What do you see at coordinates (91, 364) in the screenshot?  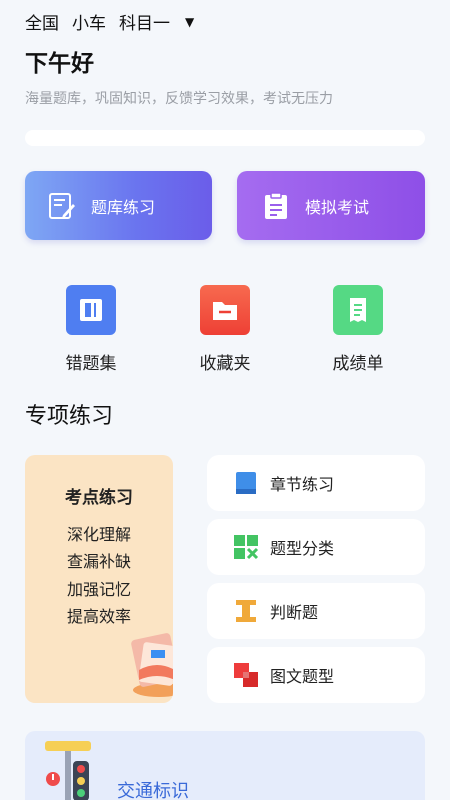 I see `wrong-questions-label: 错题集` at bounding box center [91, 364].